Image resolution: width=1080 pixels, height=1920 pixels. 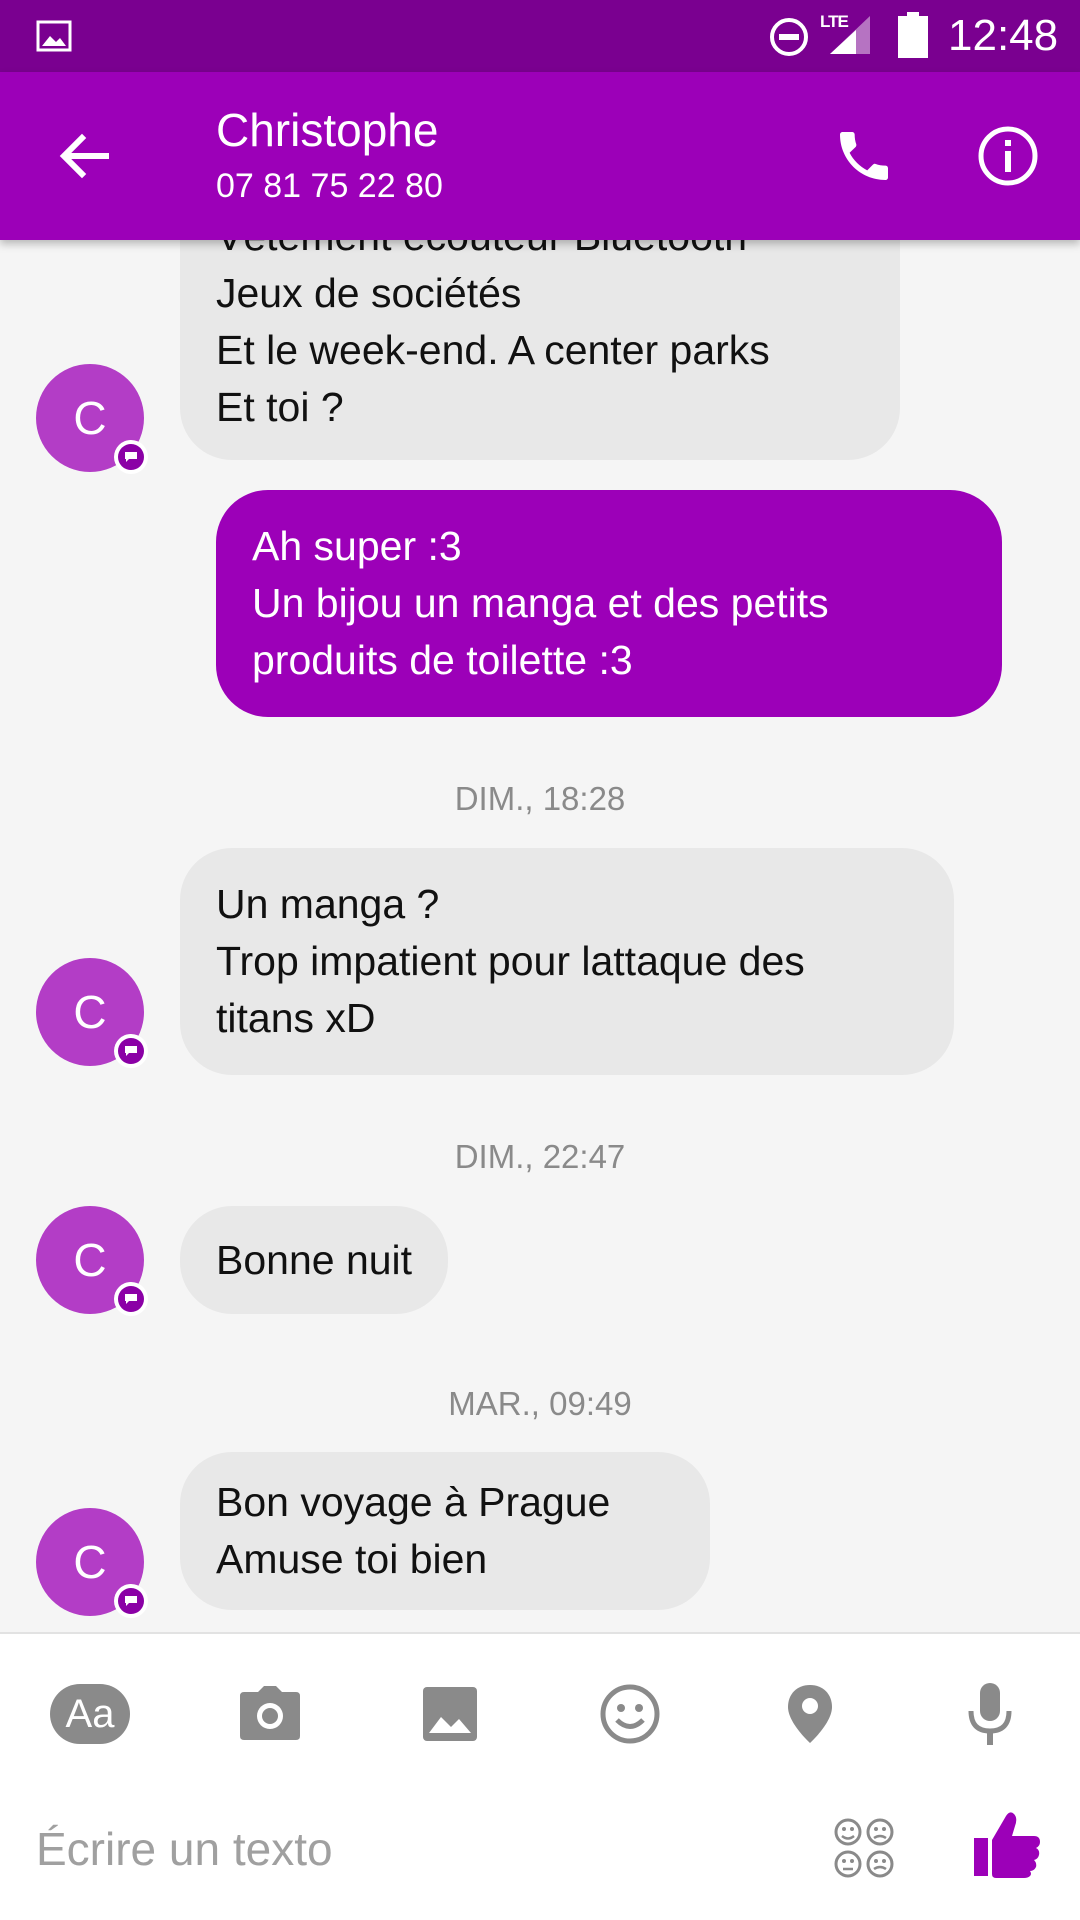 What do you see at coordinates (54, 36) in the screenshot?
I see `gallery-icon` at bounding box center [54, 36].